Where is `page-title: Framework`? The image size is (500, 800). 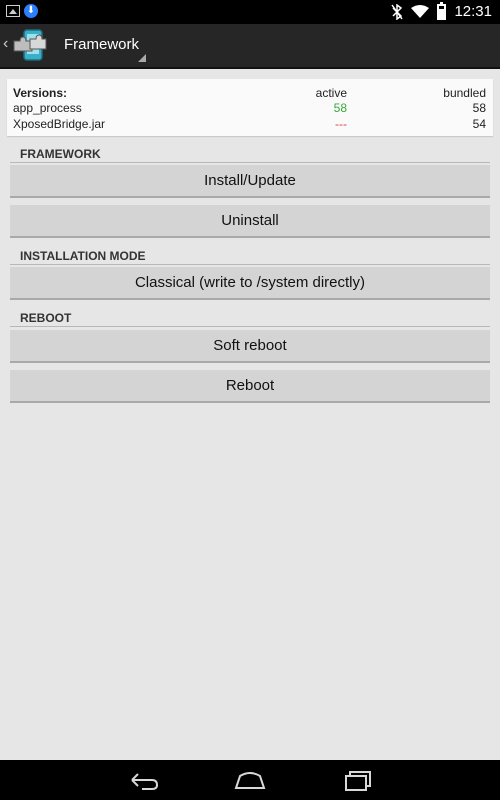 page-title: Framework is located at coordinates (101, 44).